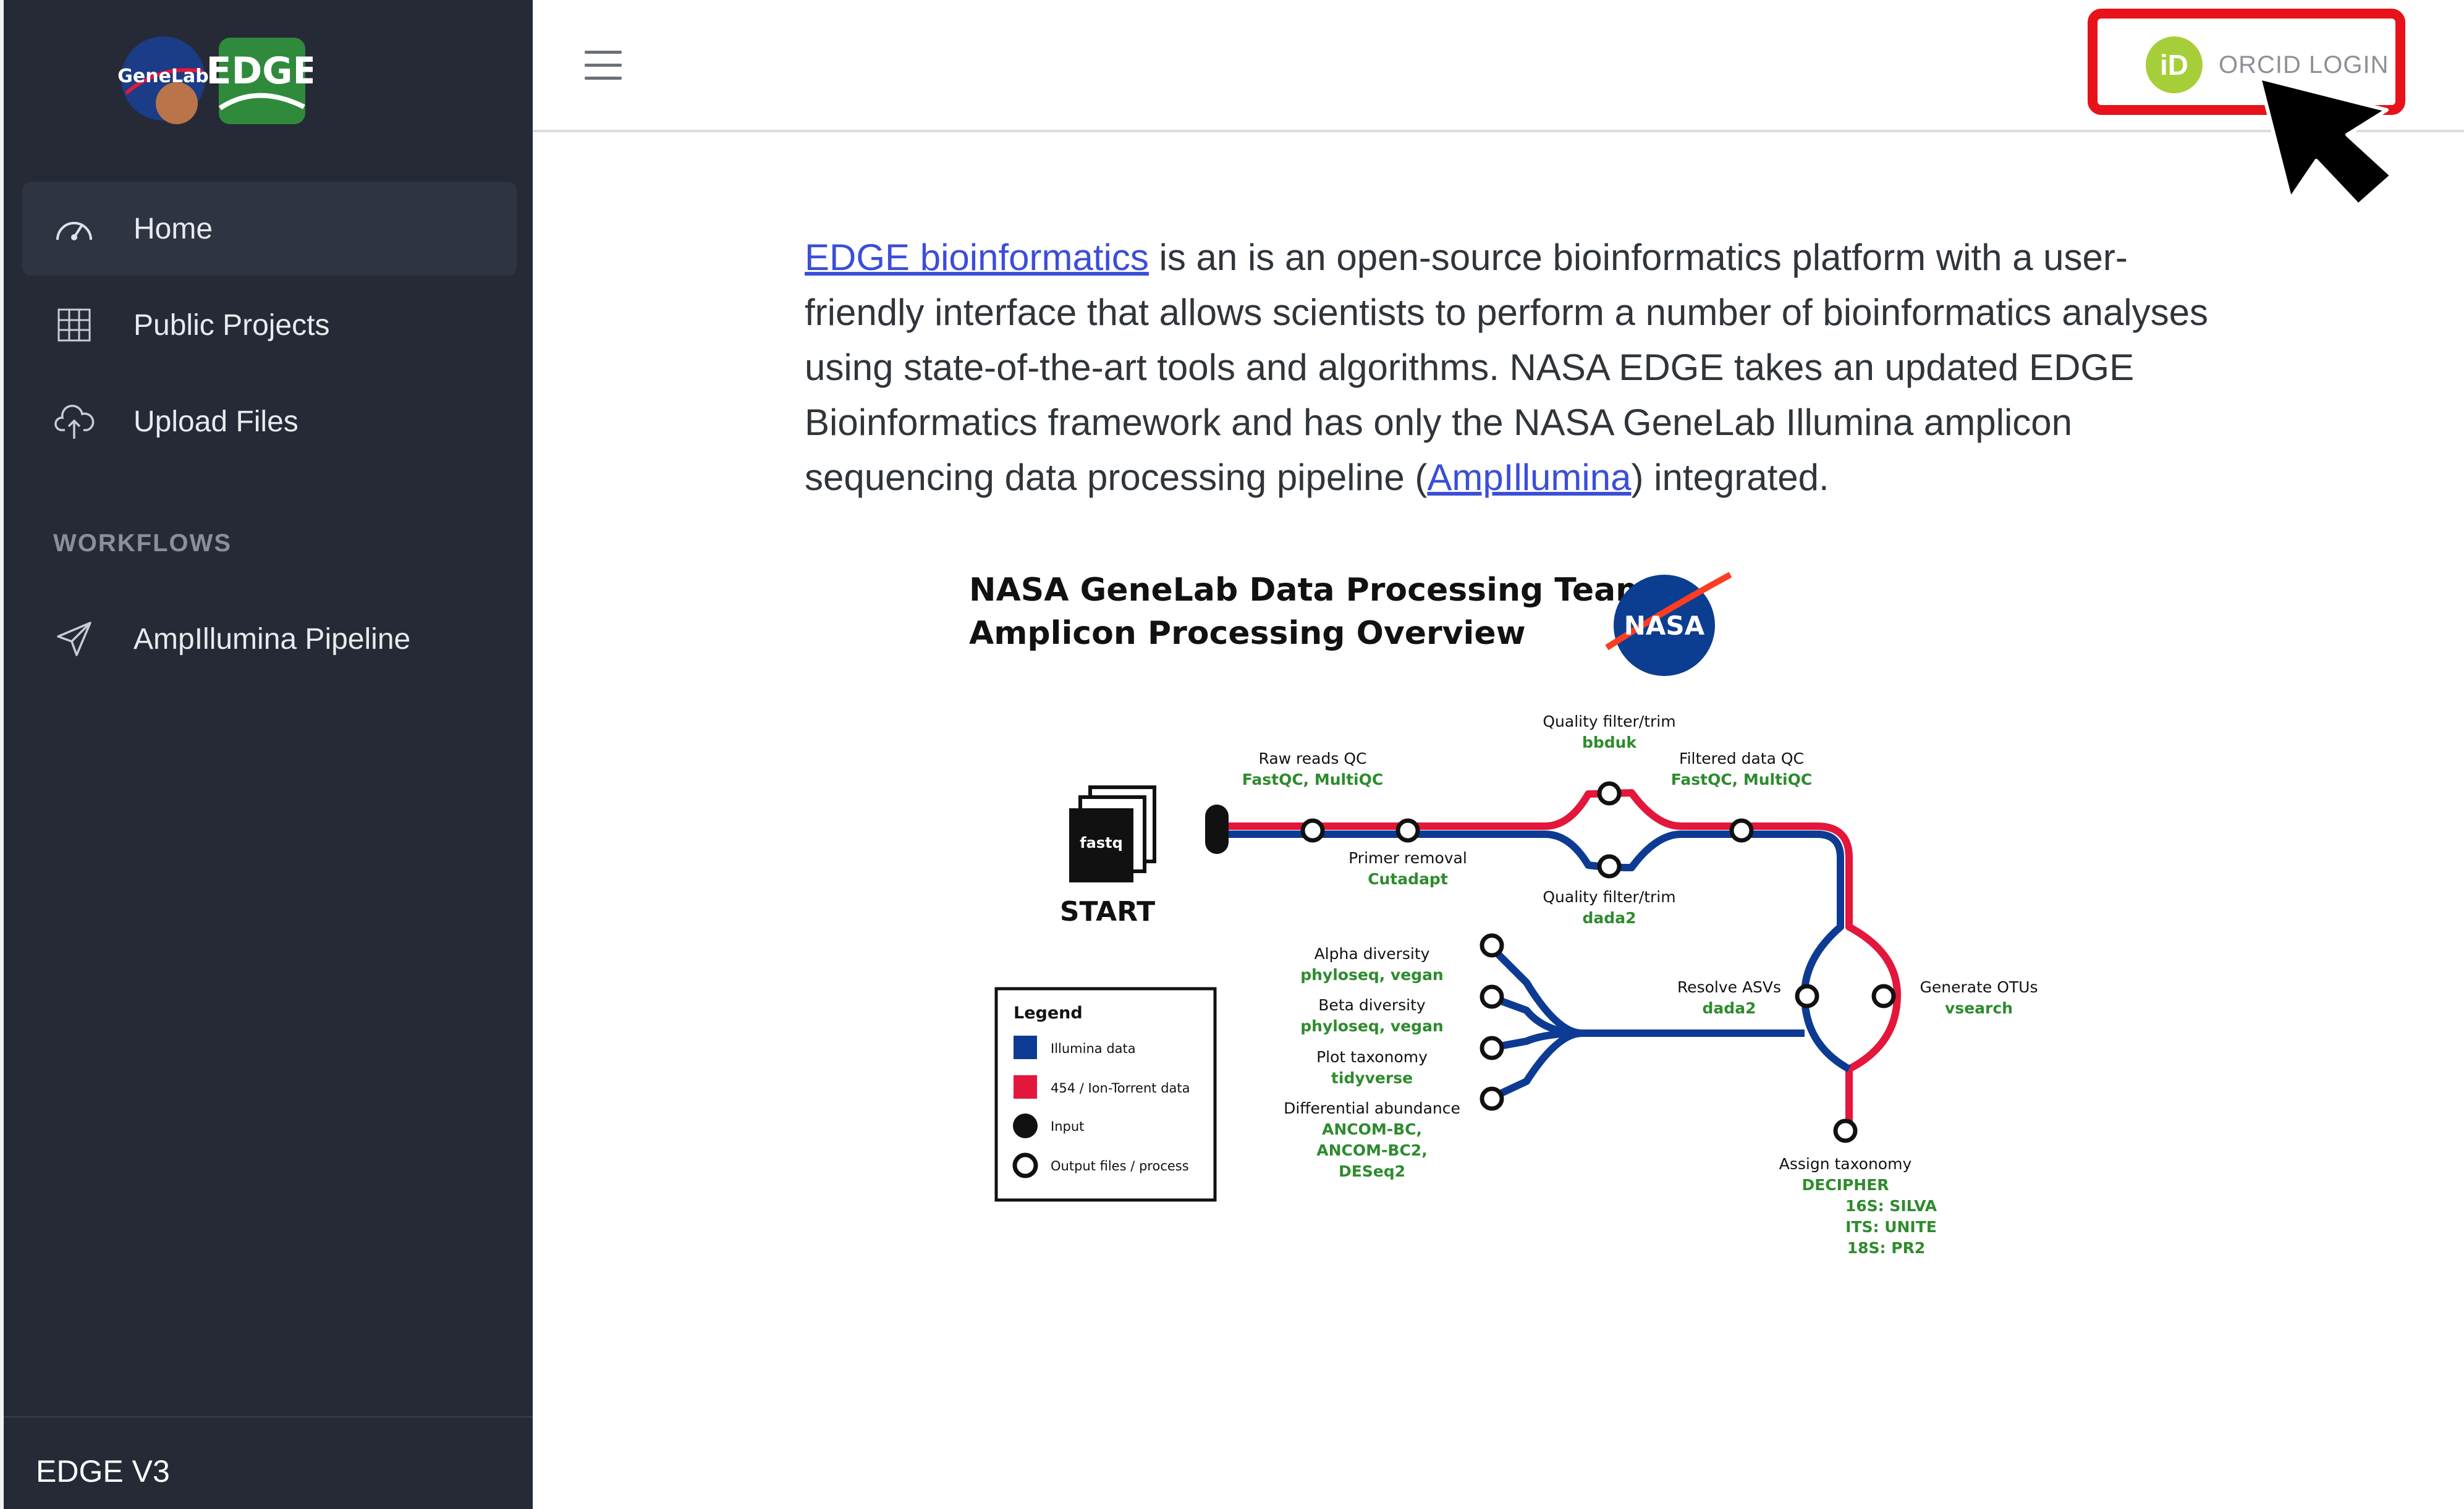 The image size is (2464, 1509). What do you see at coordinates (1891, 1206) in the screenshot?
I see `taxonomy-db-16s: 16S: SILVA` at bounding box center [1891, 1206].